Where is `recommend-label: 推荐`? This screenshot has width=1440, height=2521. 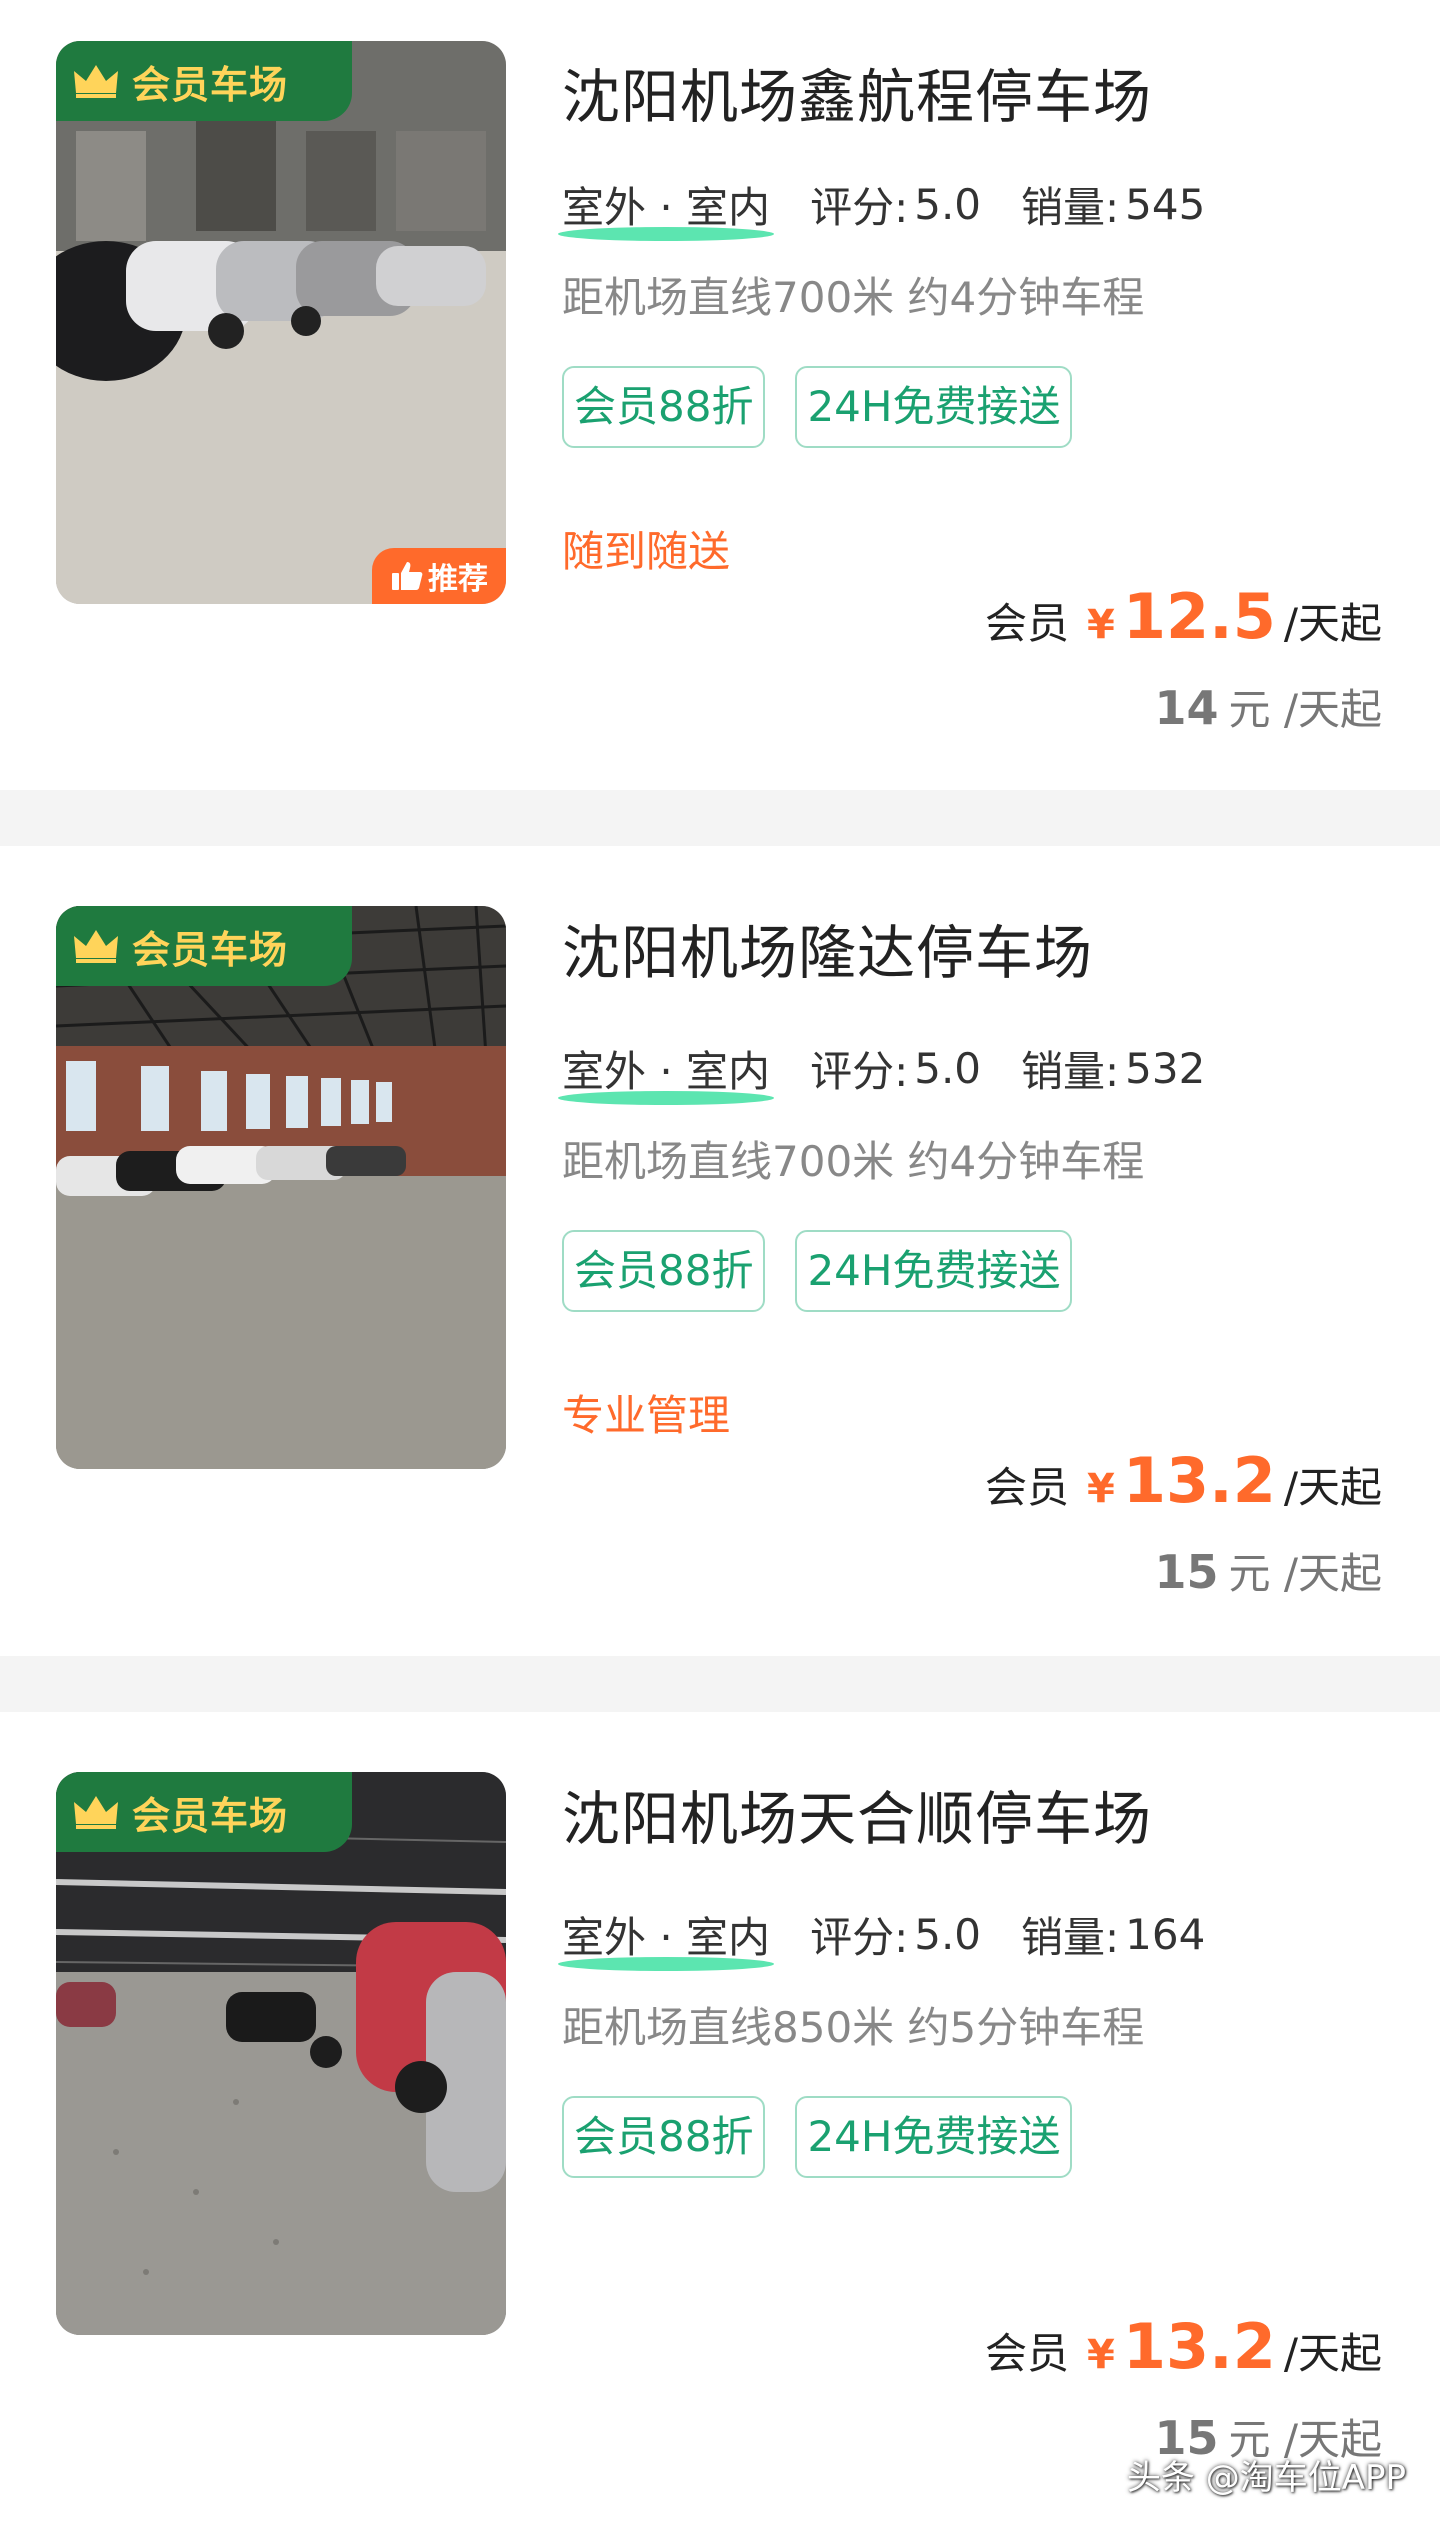 recommend-label: 推荐 is located at coordinates (458, 579).